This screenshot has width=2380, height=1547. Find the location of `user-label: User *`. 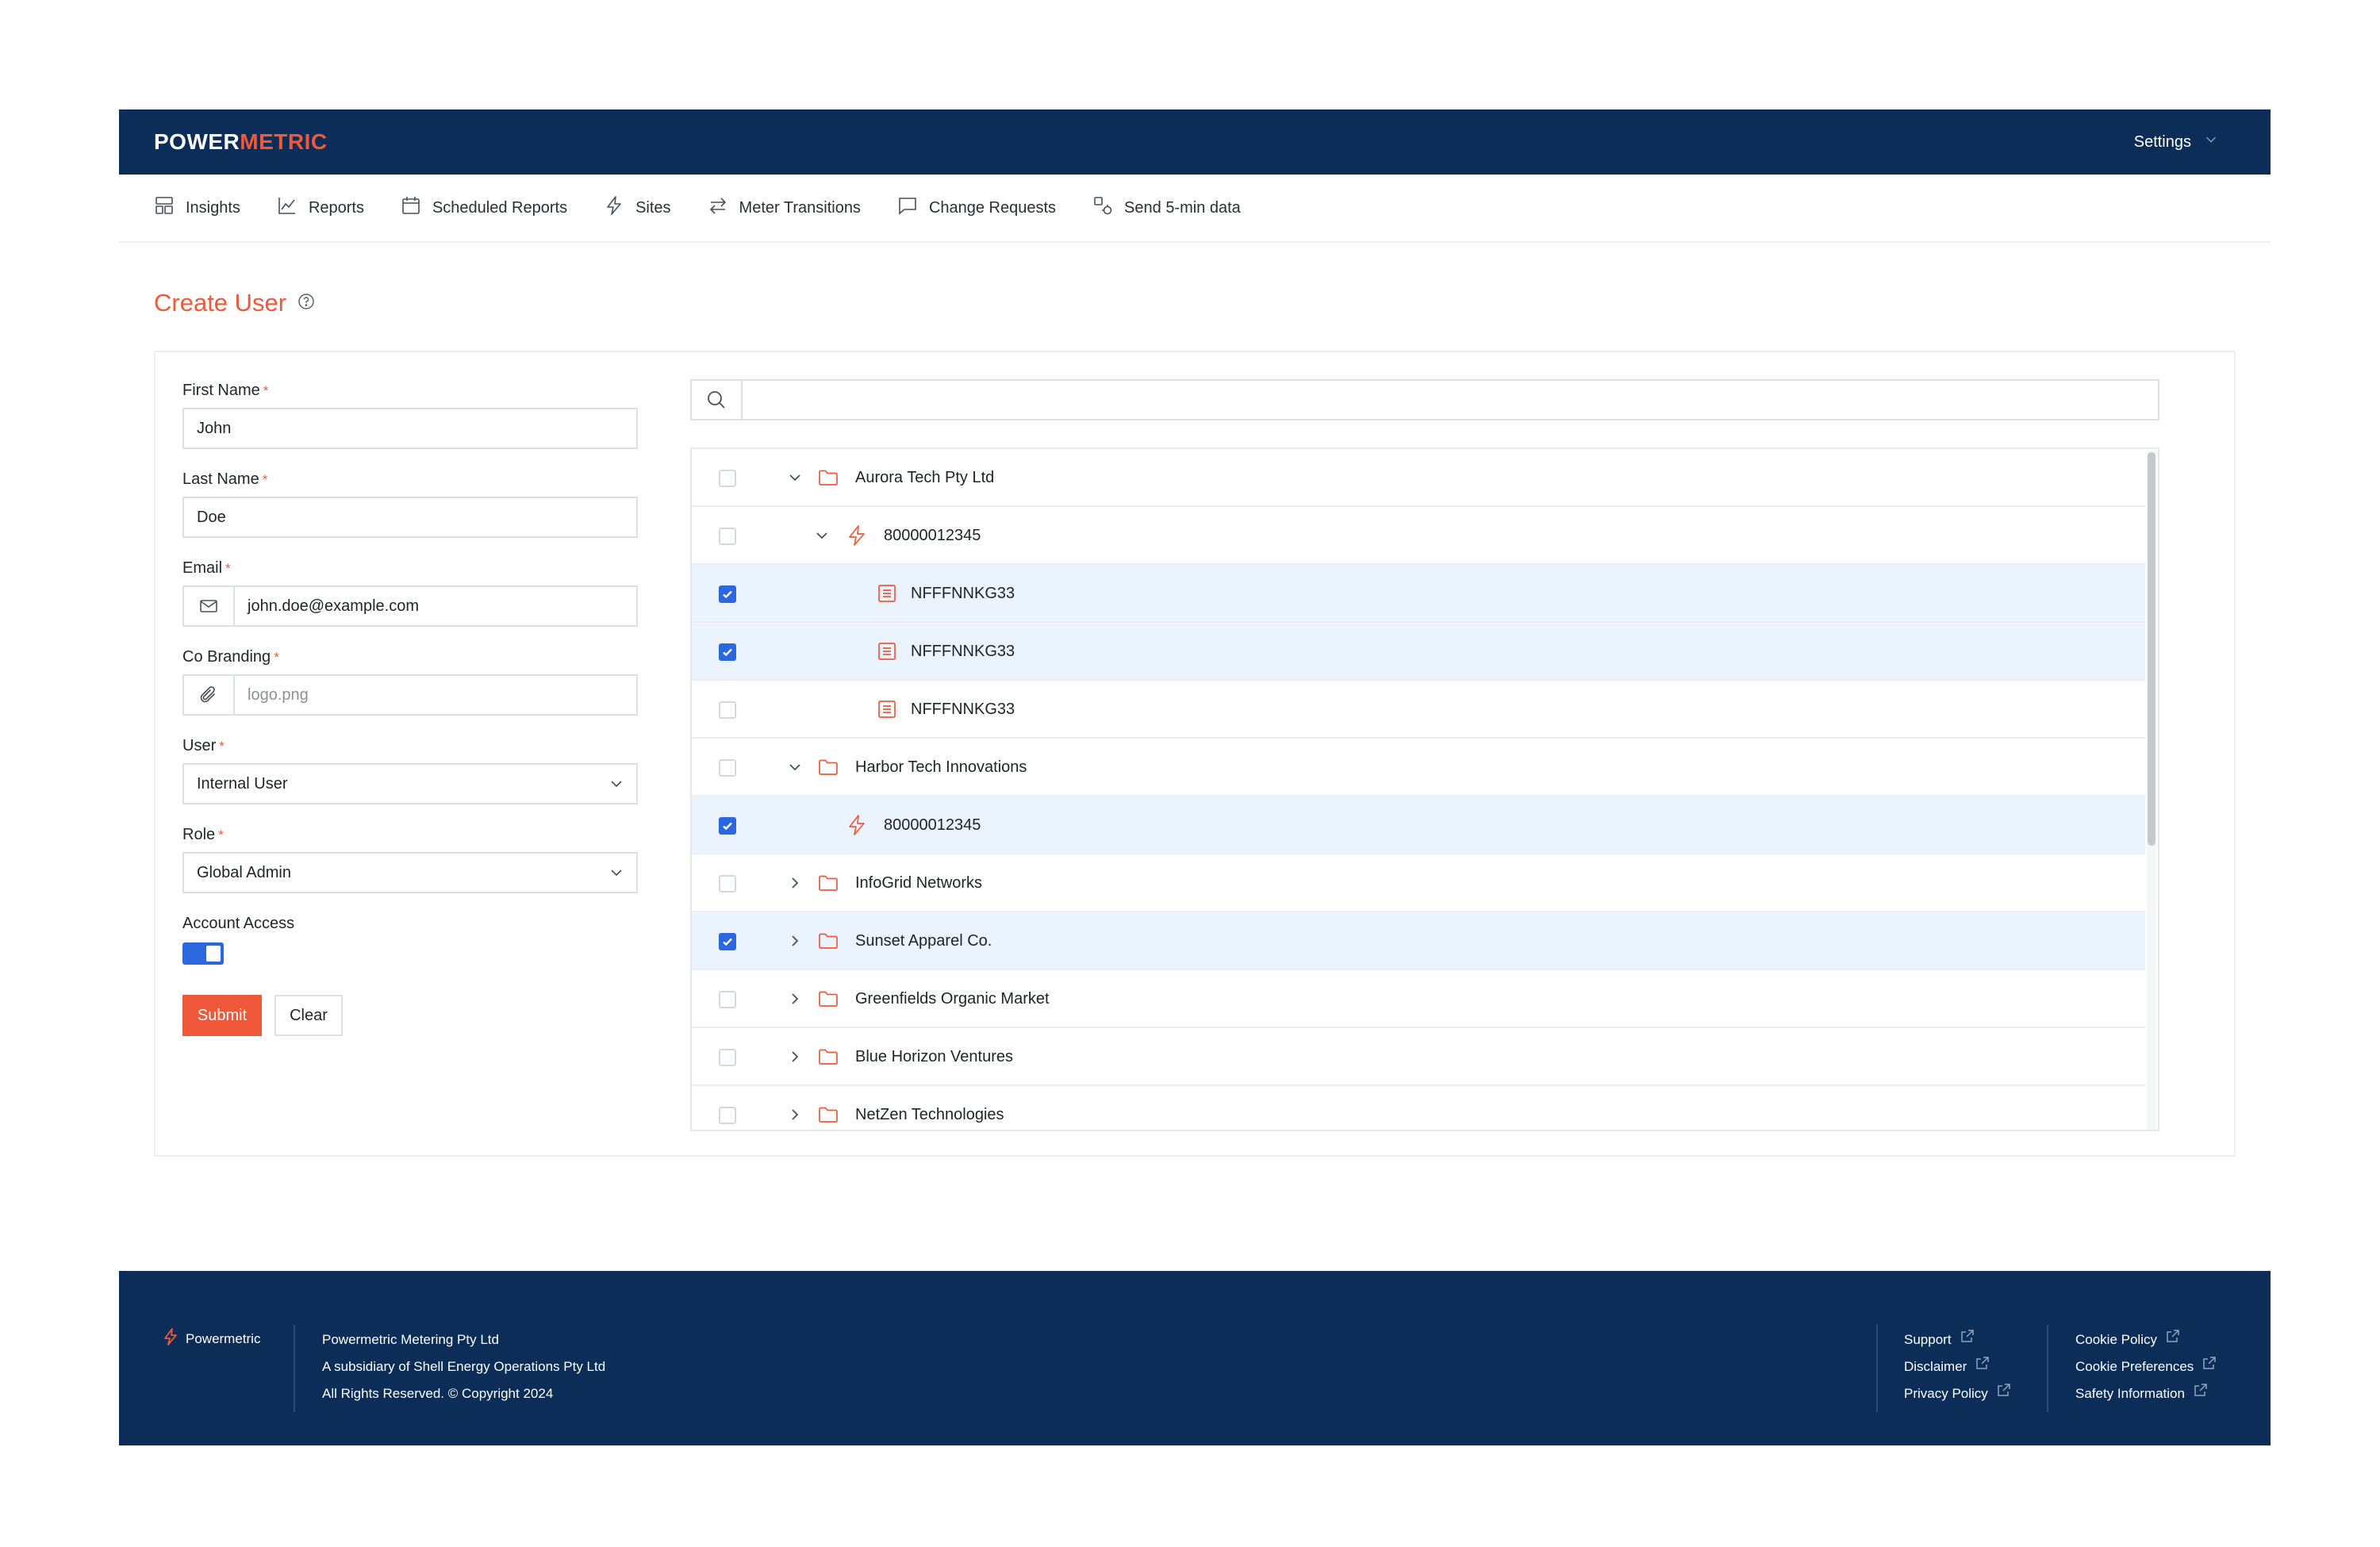

user-label: User * is located at coordinates (203, 745).